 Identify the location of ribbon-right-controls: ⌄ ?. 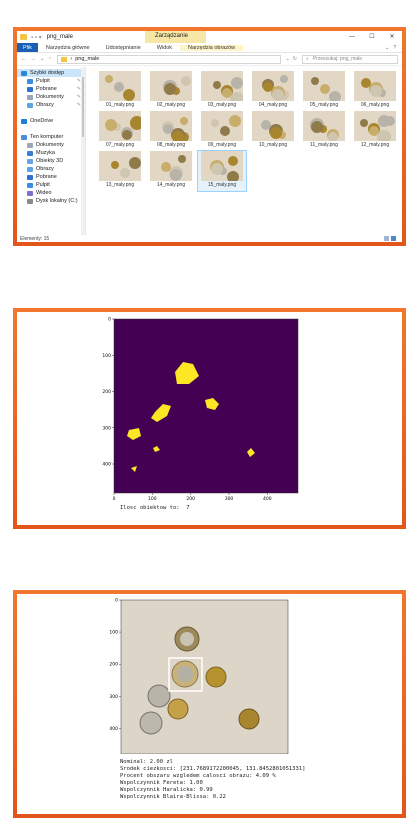
(393, 48).